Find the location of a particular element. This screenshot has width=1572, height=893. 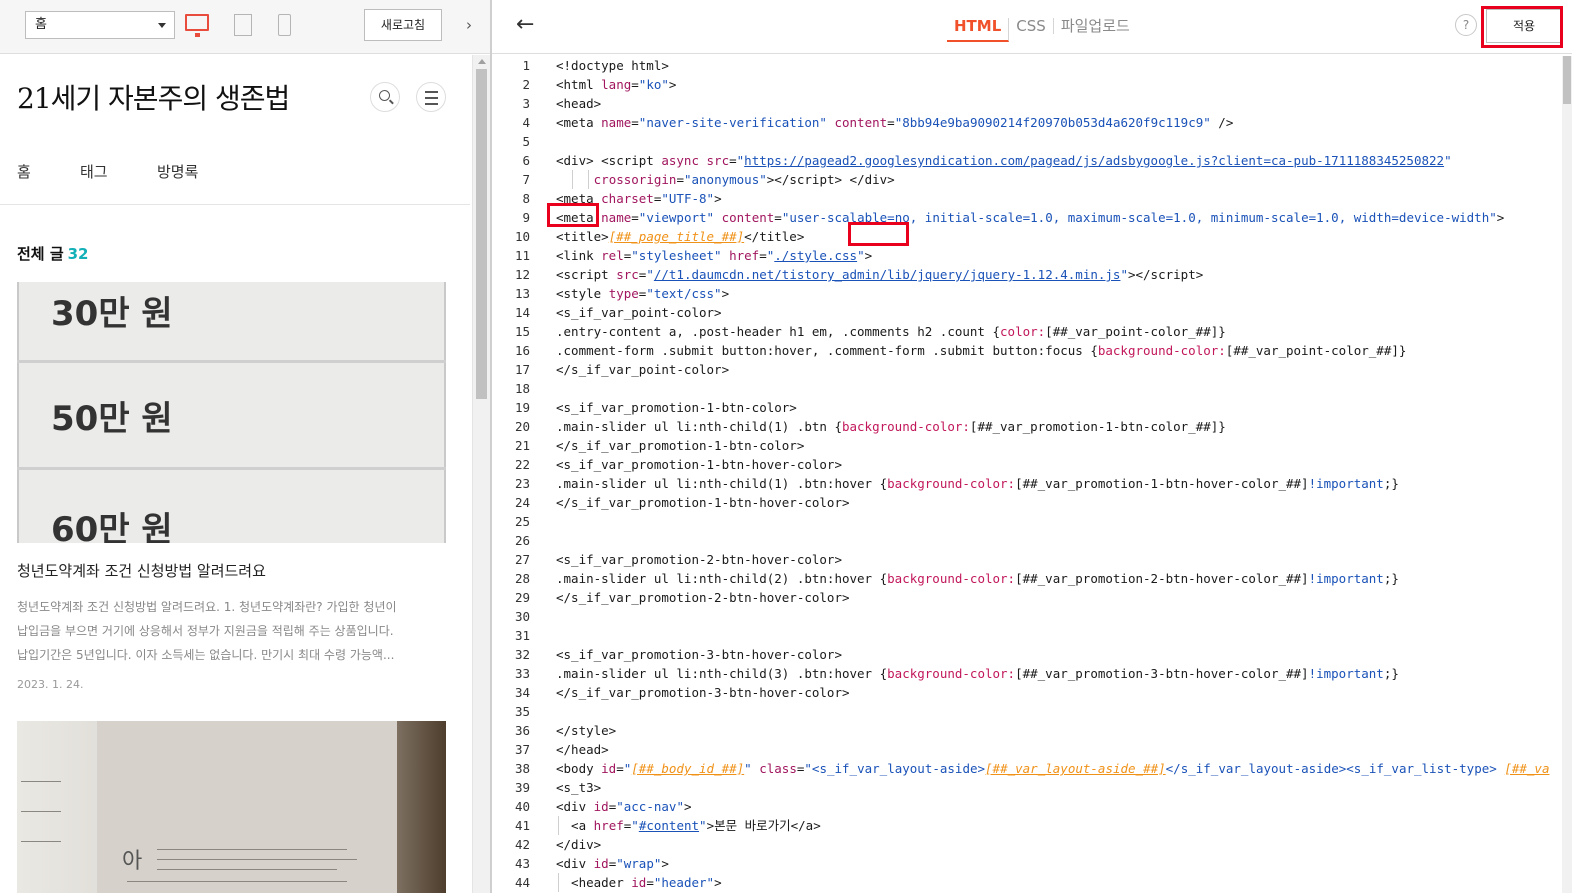

back-arrow-icon: ← is located at coordinates (525, 24).